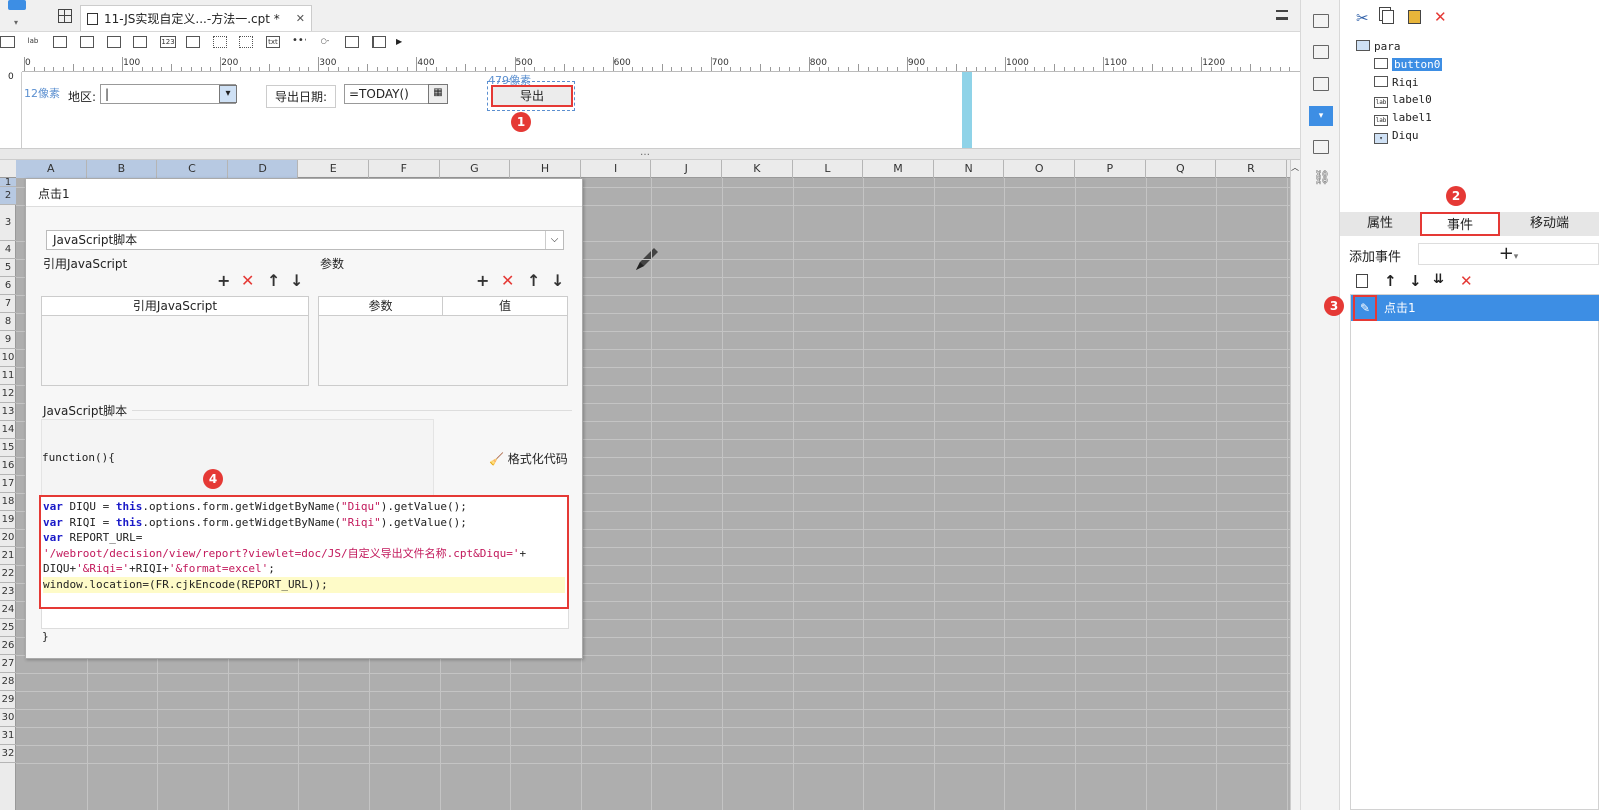 The width and height of the screenshot is (1599, 810). I want to click on row-header: 14, so click(8, 430).